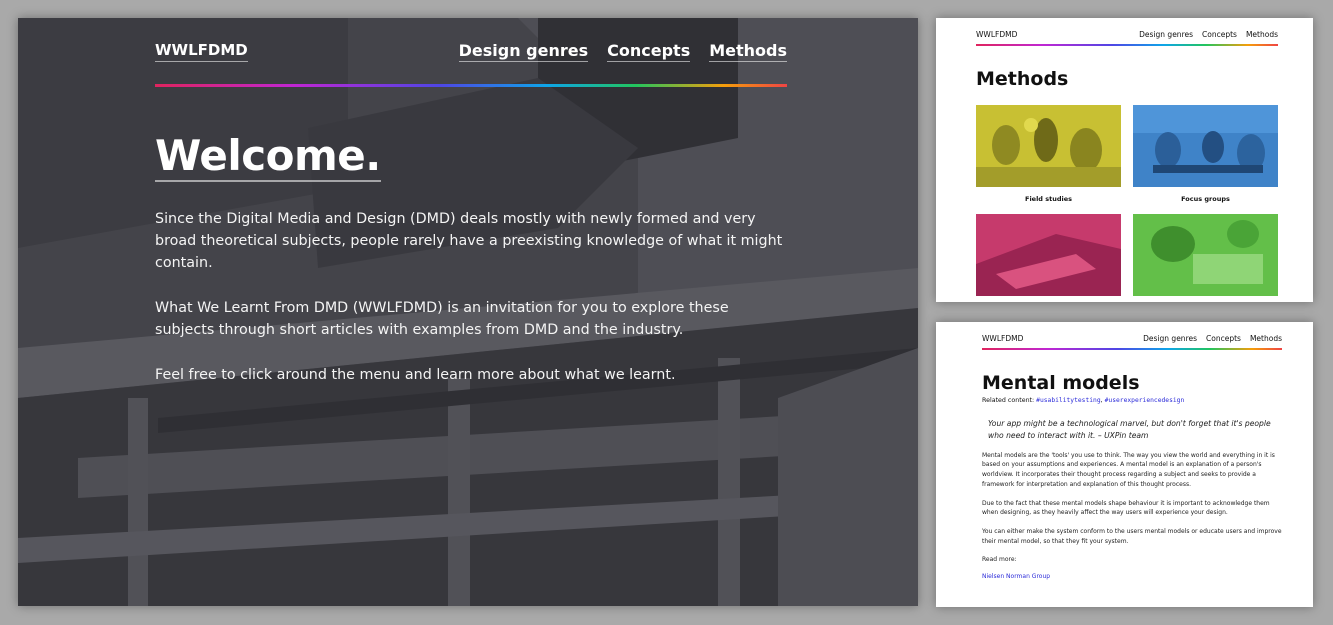 The image size is (1333, 625). I want to click on read-more-label: Read more:, so click(999, 559).